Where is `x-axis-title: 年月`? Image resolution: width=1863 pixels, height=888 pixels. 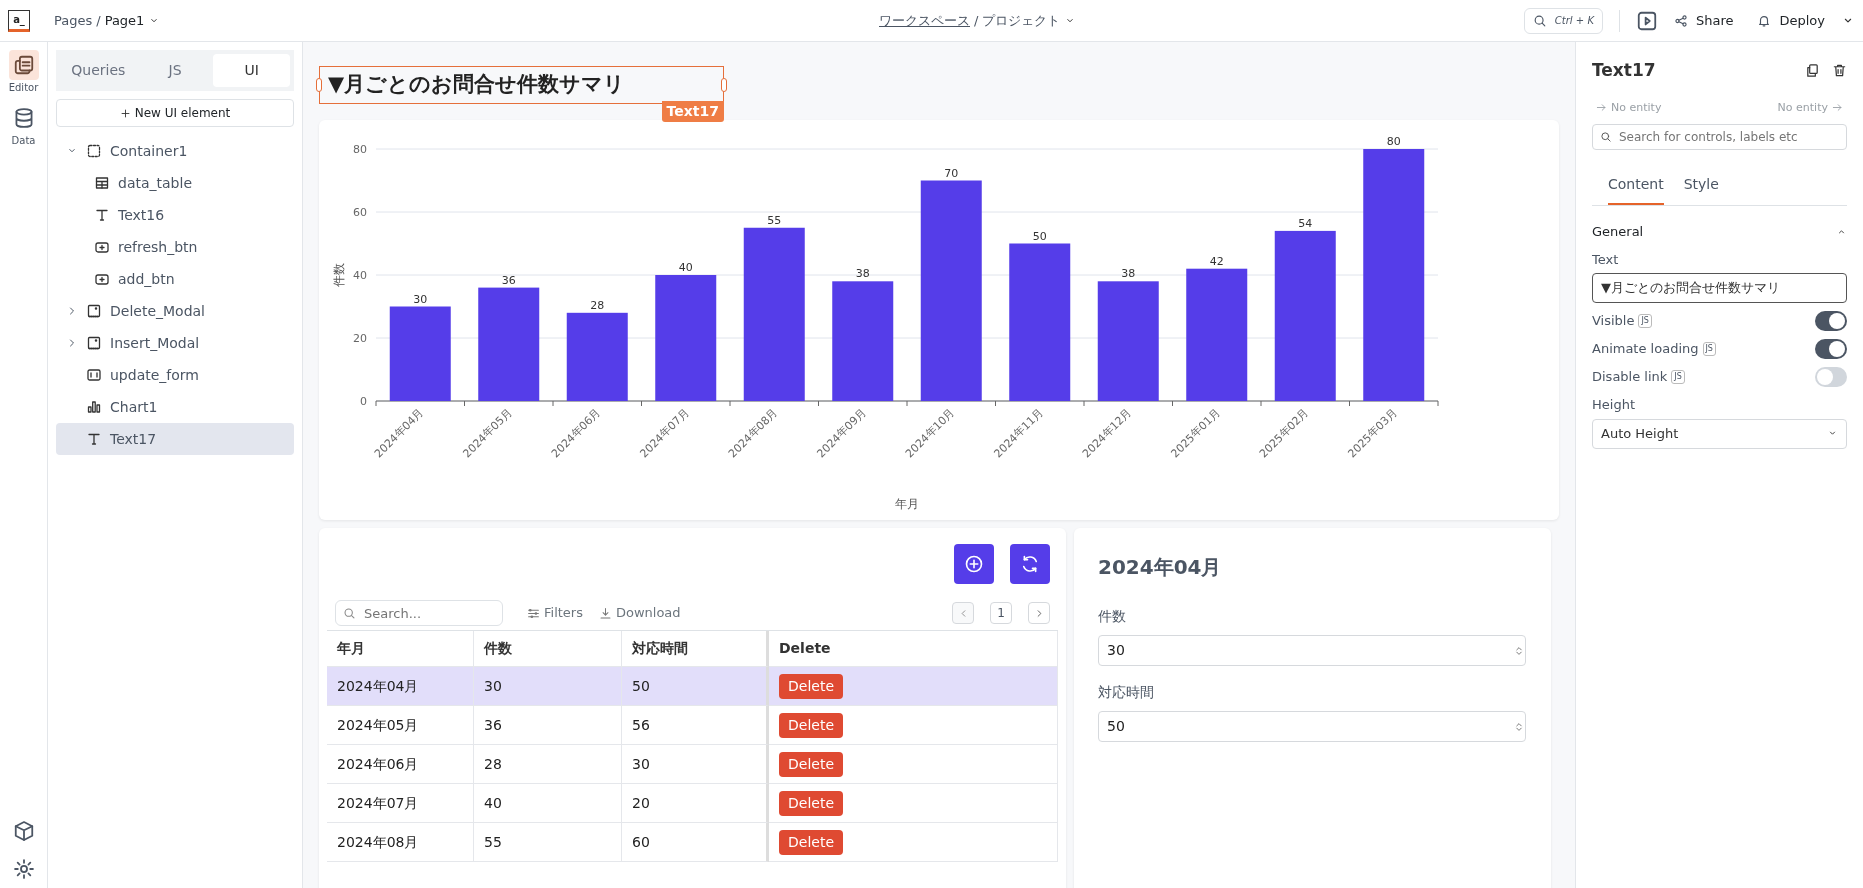 x-axis-title: 年月 is located at coordinates (907, 504).